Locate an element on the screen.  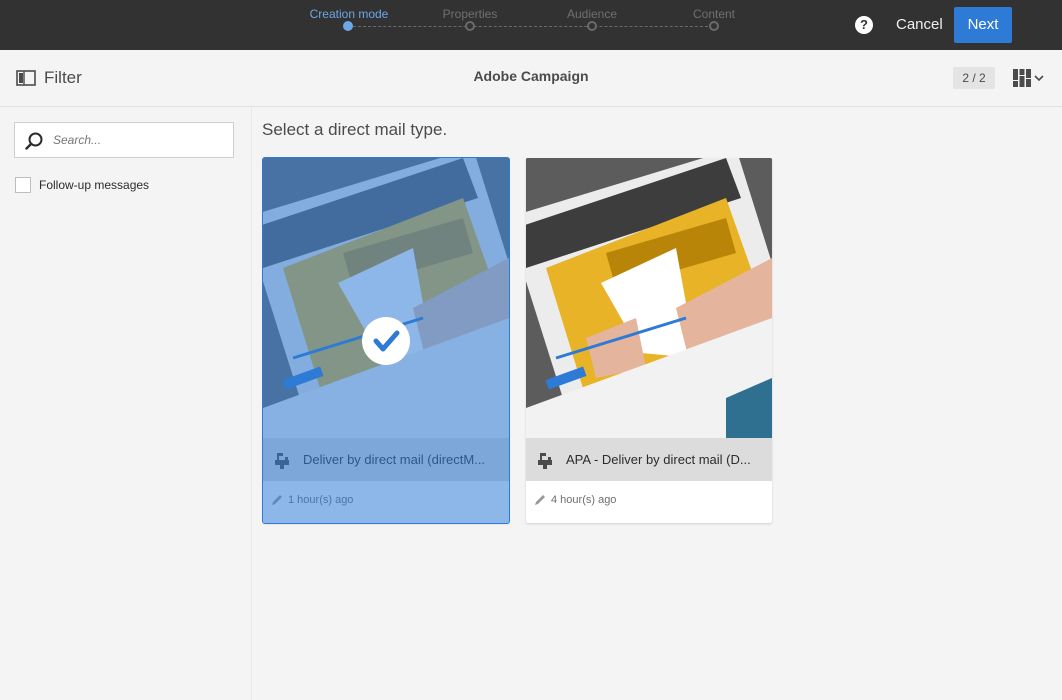
selected-check-icon is located at coordinates (386, 341).